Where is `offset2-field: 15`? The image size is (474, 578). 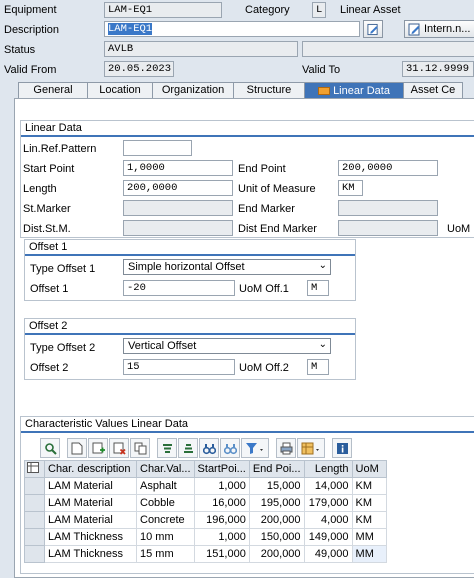 offset2-field: 15 is located at coordinates (179, 367).